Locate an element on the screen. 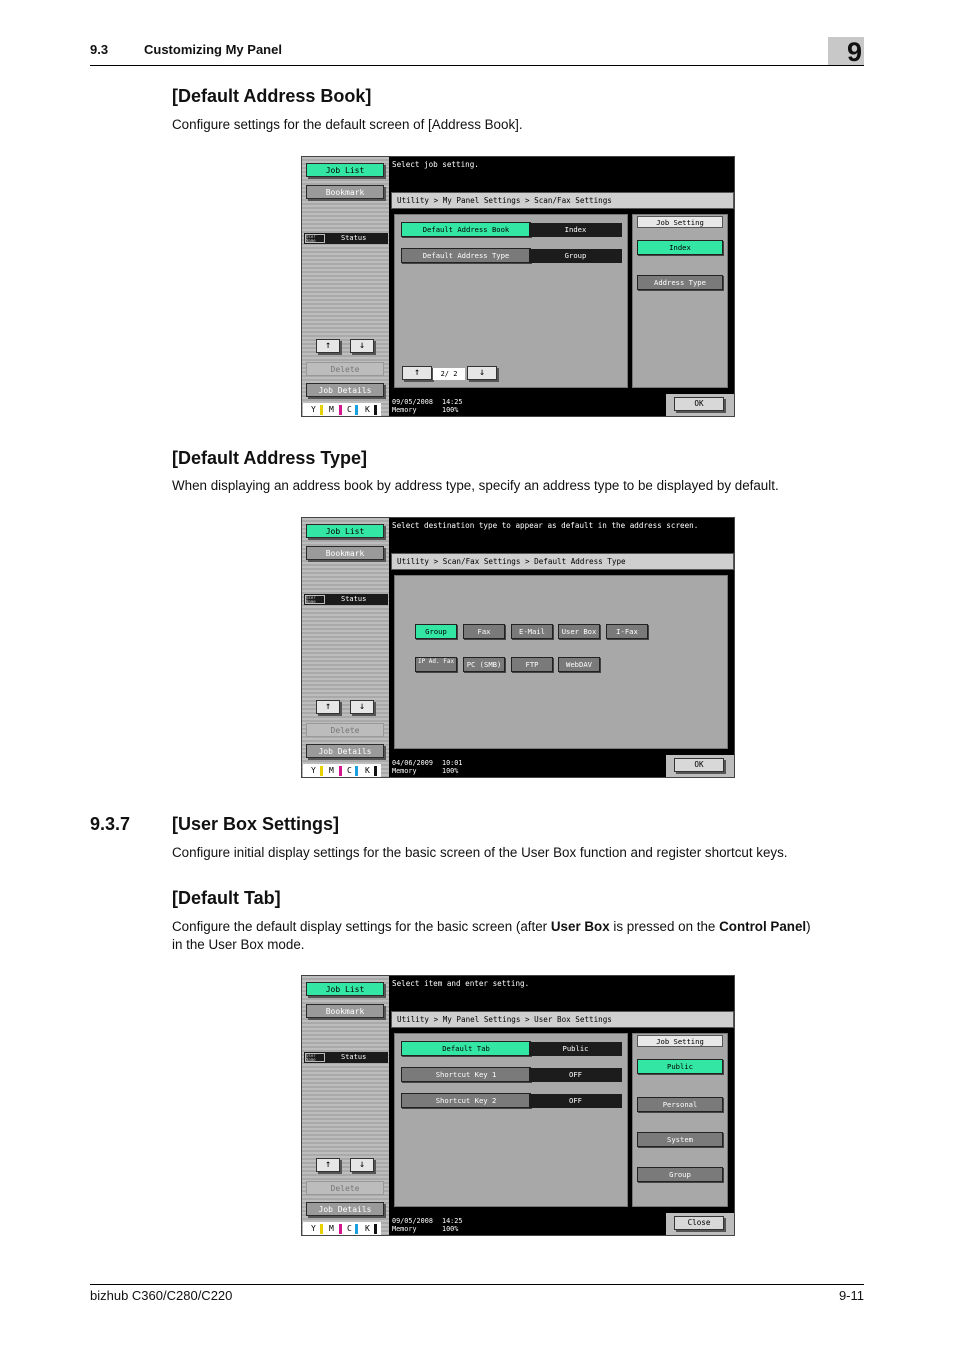 The width and height of the screenshot is (954, 1350). setting-row: Default Address Type Group is located at coordinates (512, 256).